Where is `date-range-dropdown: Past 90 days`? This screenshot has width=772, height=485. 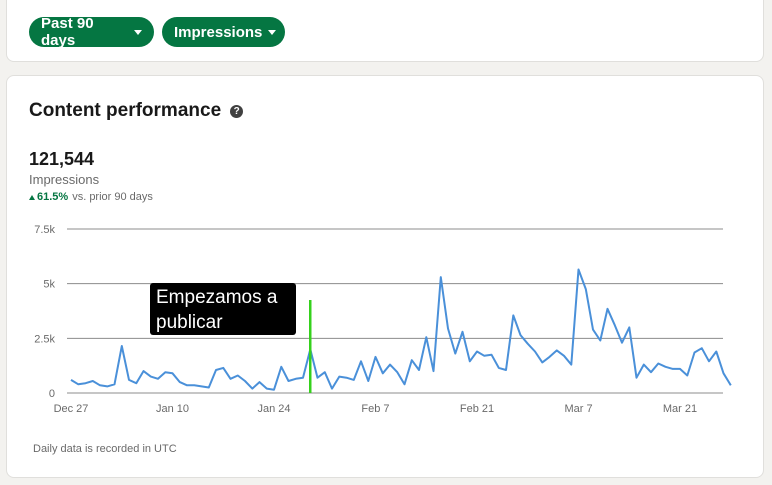 date-range-dropdown: Past 90 days is located at coordinates (91, 32).